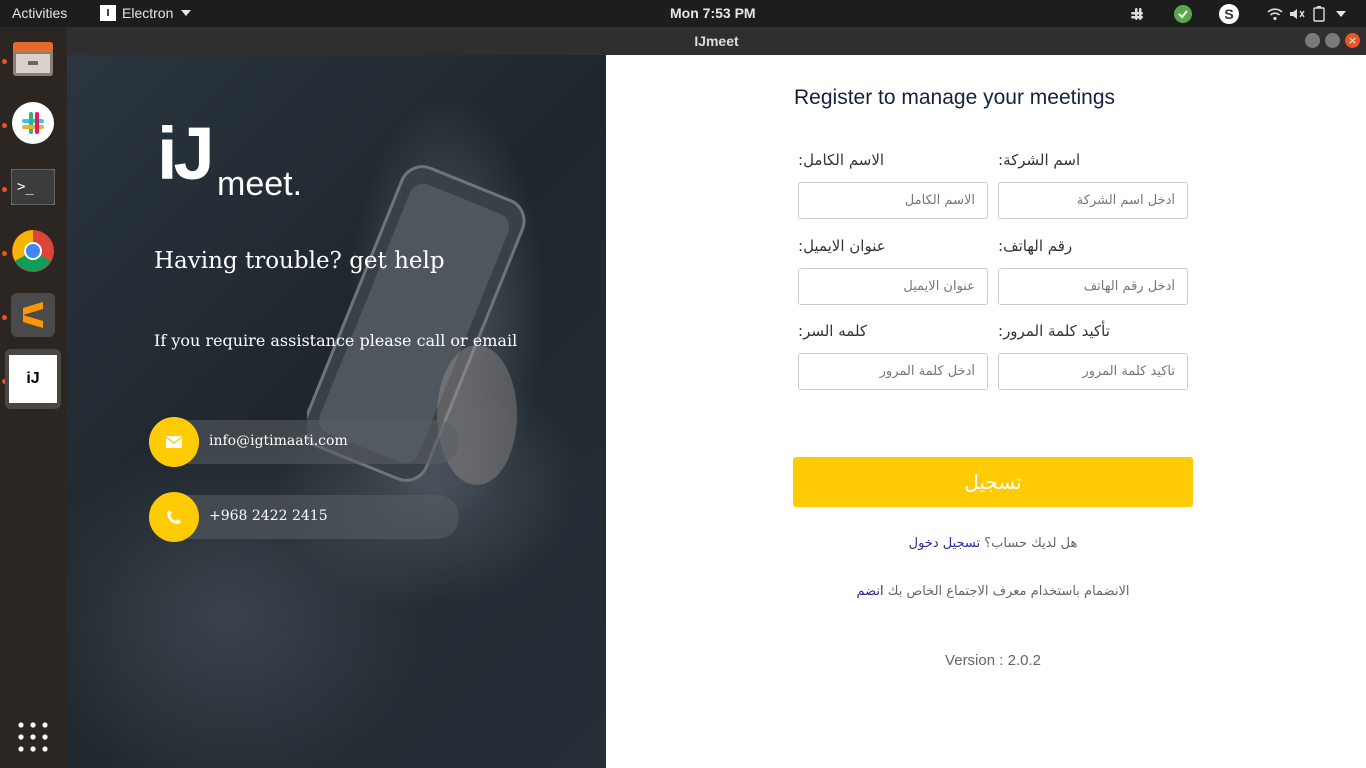 Image resolution: width=1366 pixels, height=768 pixels. Describe the element at coordinates (1093, 286) in the screenshot. I see `phone-input` at that location.